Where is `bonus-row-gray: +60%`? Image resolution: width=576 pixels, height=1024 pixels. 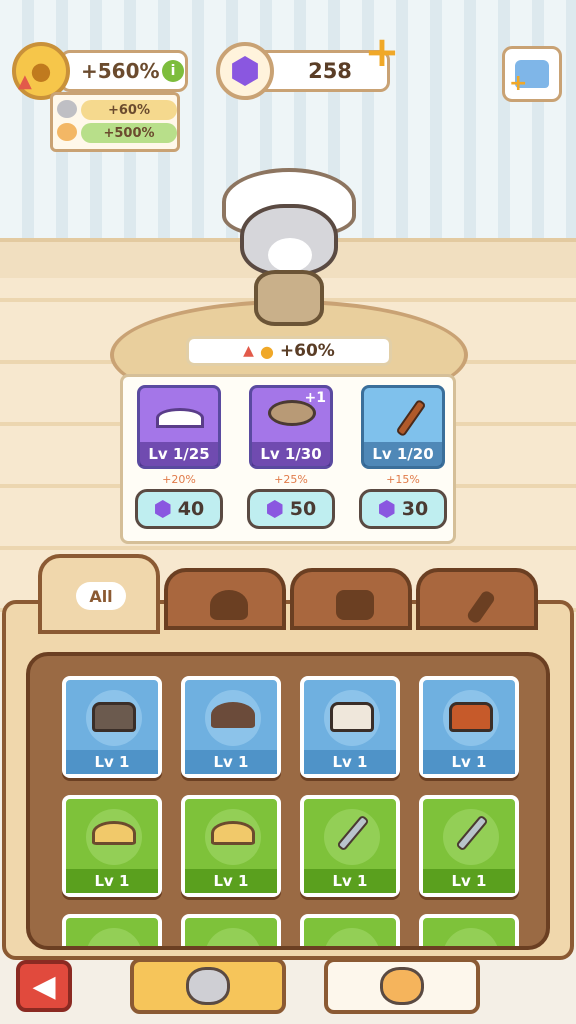
bonus-row-gray: +60% is located at coordinates (129, 110).